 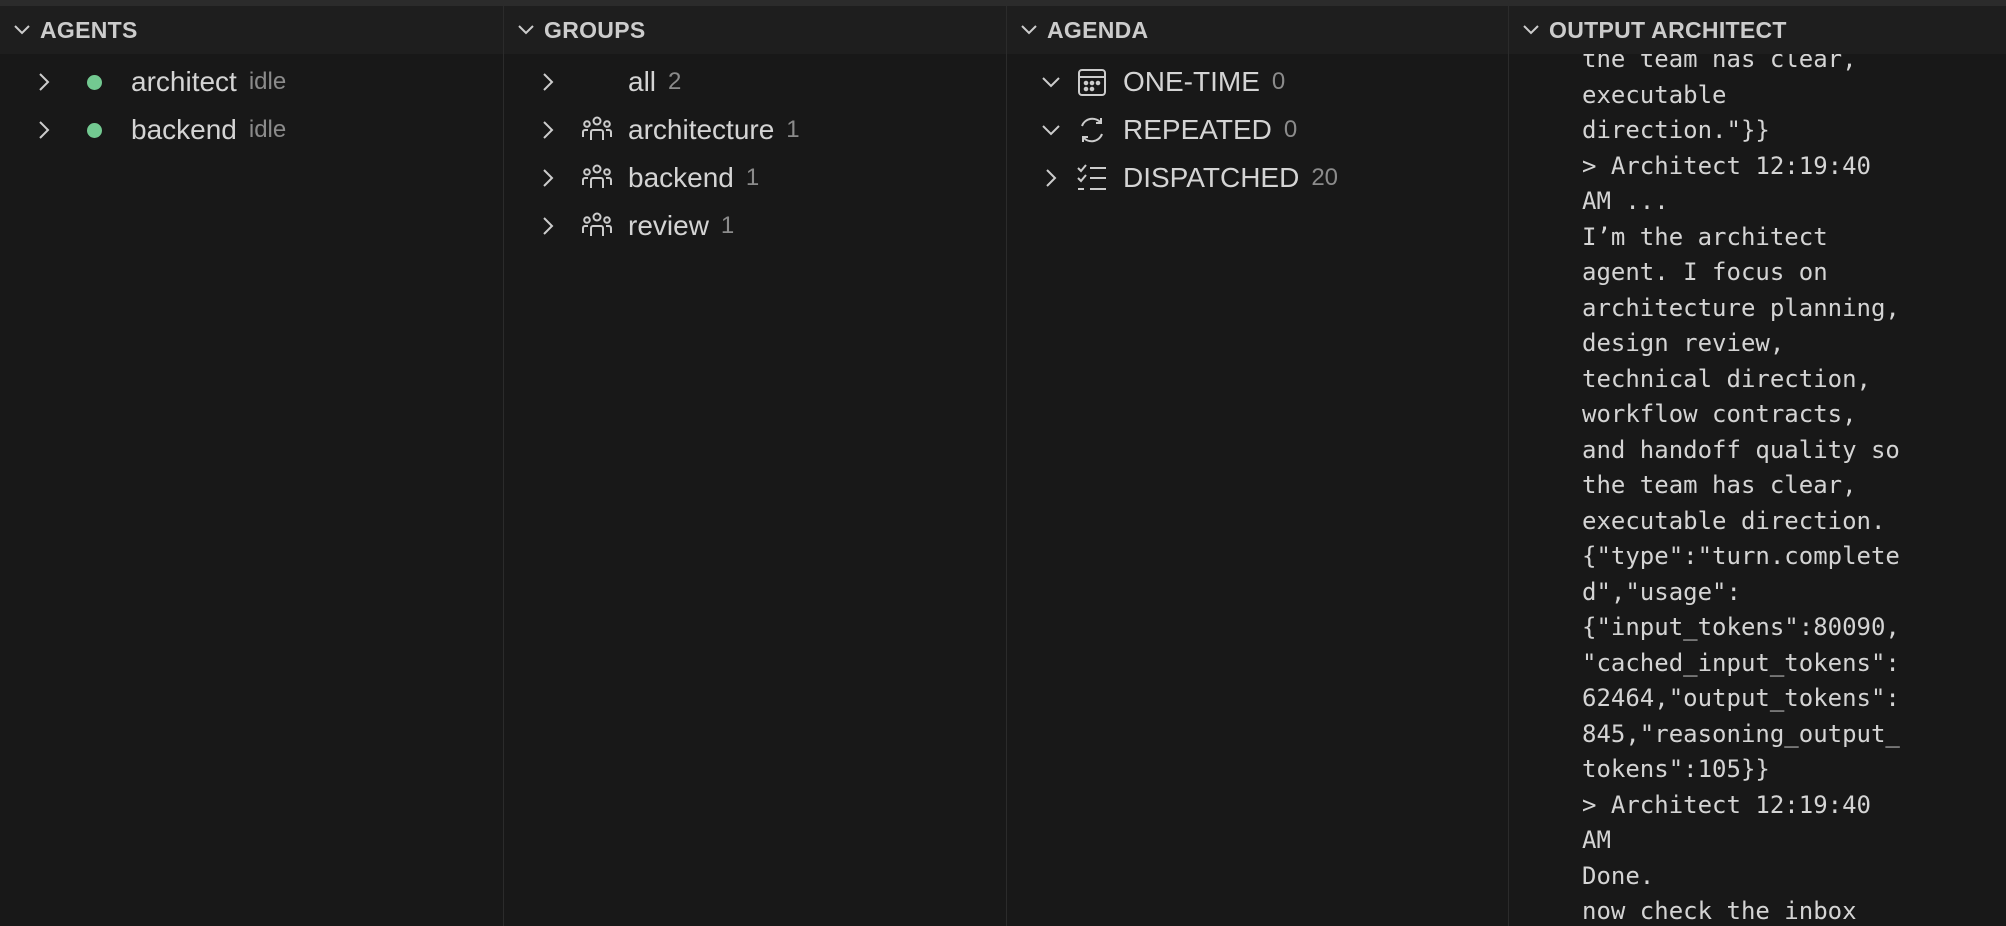 I want to click on agenda-section-name: DISPATCHED, so click(x=1211, y=177).